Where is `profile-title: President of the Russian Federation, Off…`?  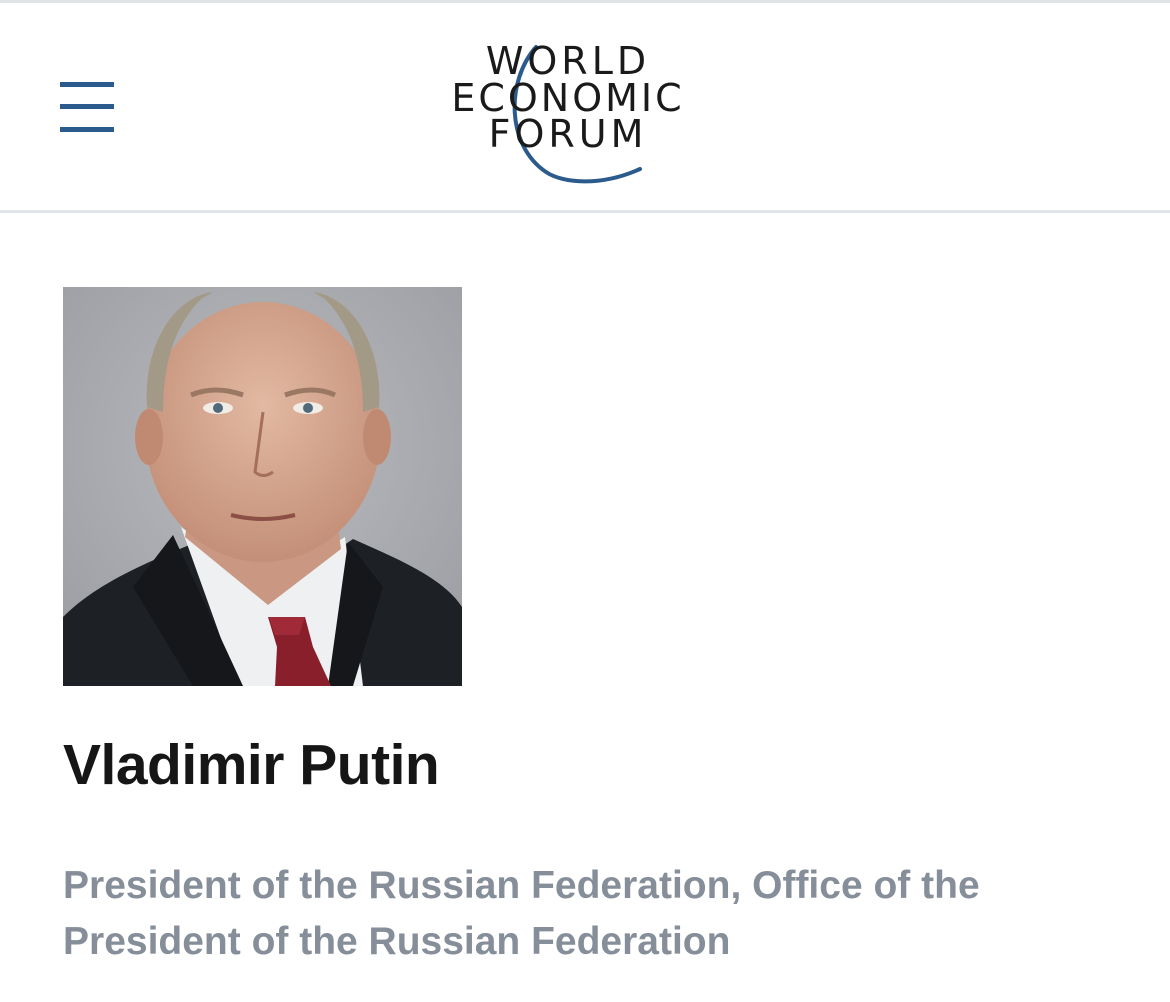
profile-title: President of the Russian Federation, Off… is located at coordinates (521, 913).